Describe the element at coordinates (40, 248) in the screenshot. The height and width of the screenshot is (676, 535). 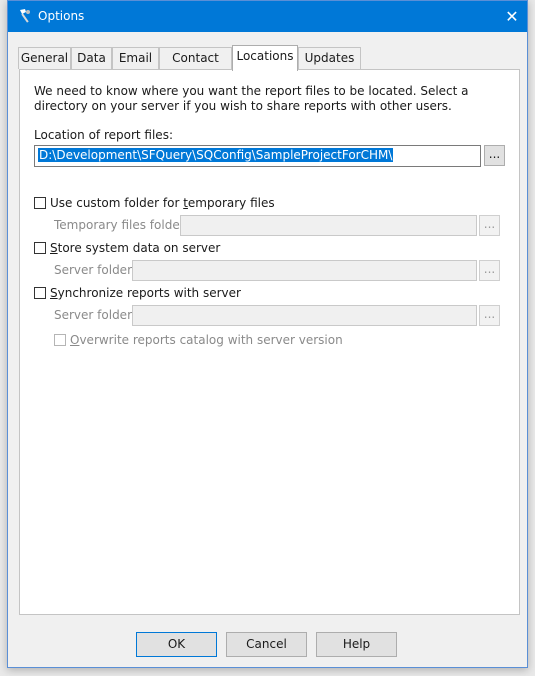
I see `store-system-data-checkbox` at that location.